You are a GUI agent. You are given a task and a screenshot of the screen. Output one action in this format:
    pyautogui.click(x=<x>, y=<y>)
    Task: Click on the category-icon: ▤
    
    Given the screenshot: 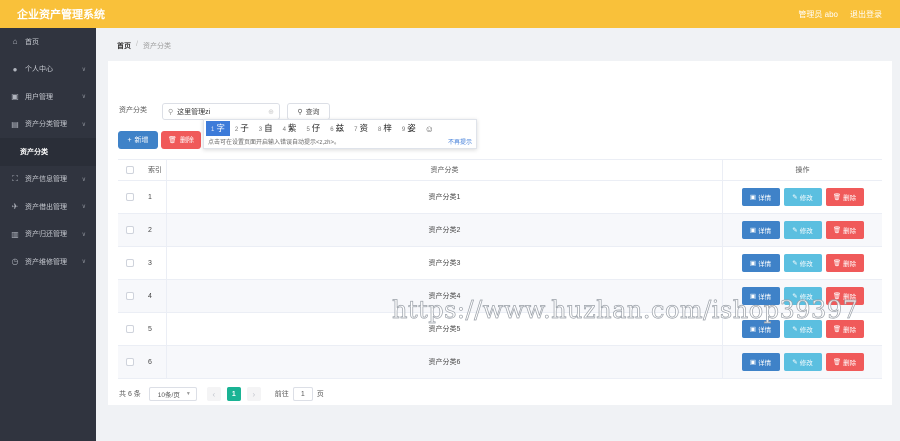 What is the action you would take?
    pyautogui.click(x=15, y=124)
    